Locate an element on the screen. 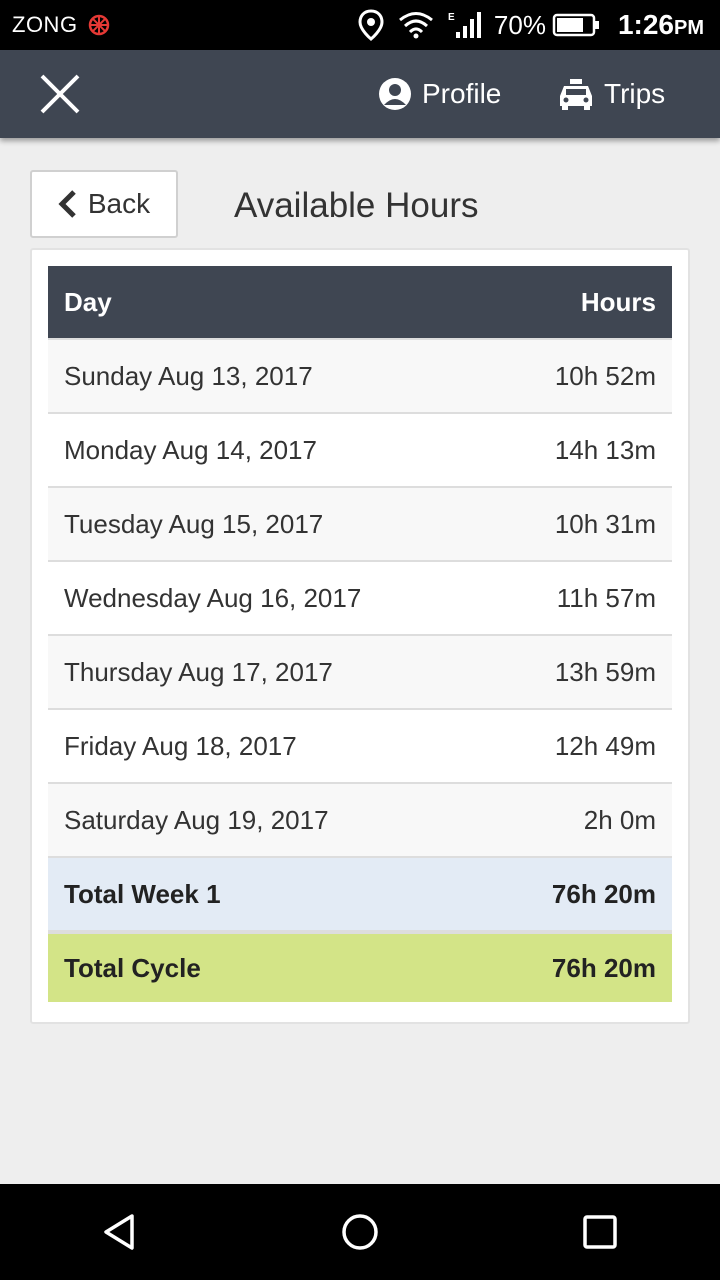 Image resolution: width=720 pixels, height=1280 pixels. header-day: Day is located at coordinates (88, 301).